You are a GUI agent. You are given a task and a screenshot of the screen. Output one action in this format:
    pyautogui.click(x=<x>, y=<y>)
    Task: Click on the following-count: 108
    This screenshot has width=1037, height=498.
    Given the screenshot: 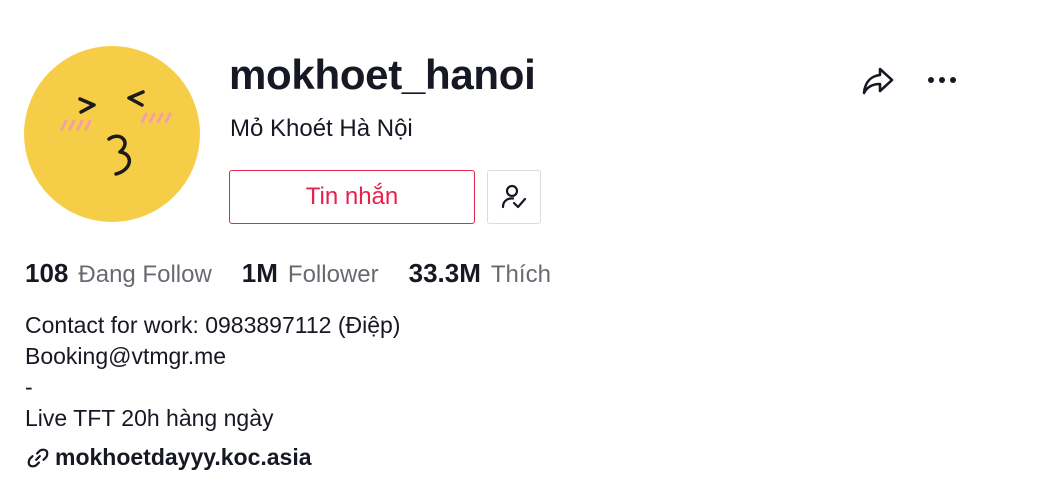 What is the action you would take?
    pyautogui.click(x=47, y=273)
    